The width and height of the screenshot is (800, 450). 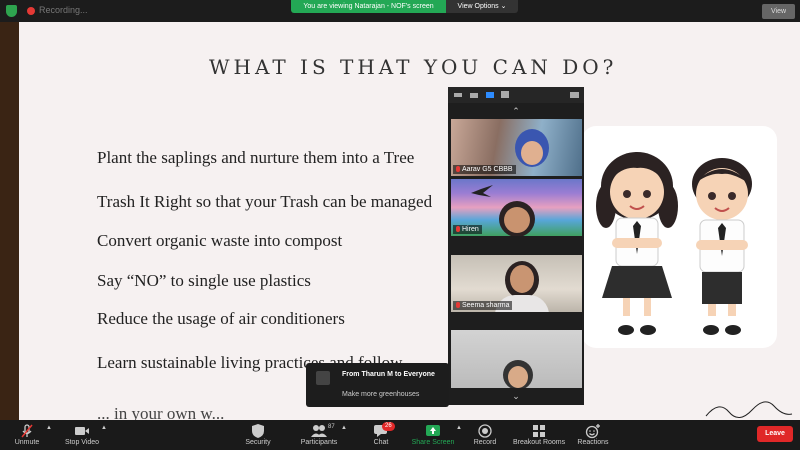 I want to click on gallery-view-icon, so click(x=505, y=94).